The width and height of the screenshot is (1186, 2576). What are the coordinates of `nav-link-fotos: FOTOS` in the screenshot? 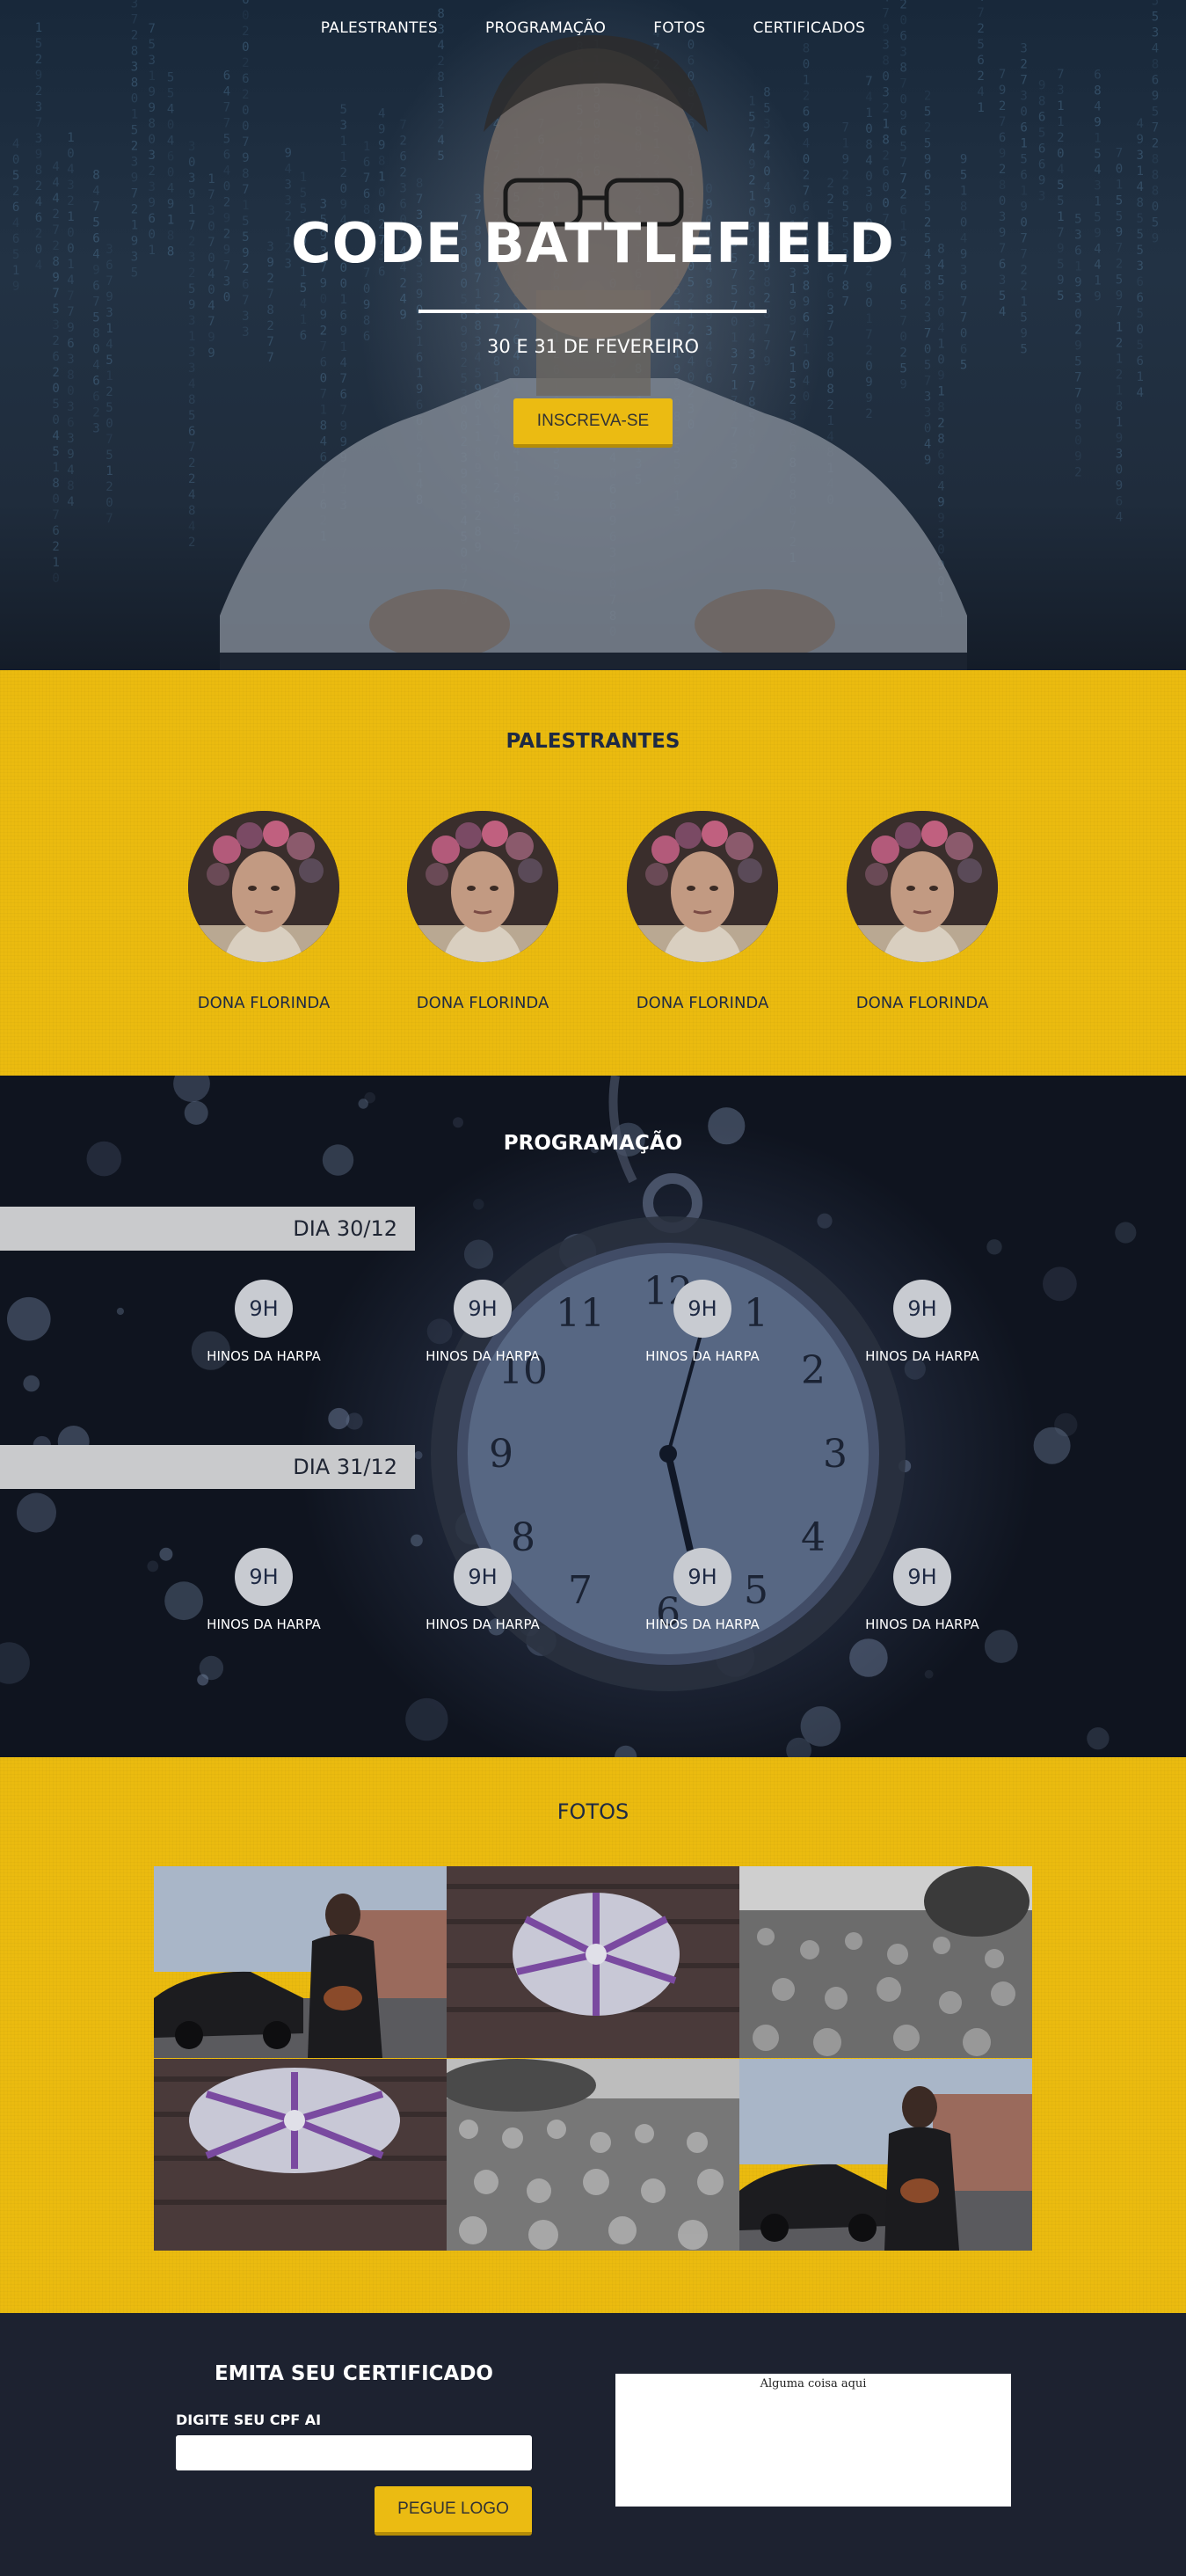 It's located at (679, 28).